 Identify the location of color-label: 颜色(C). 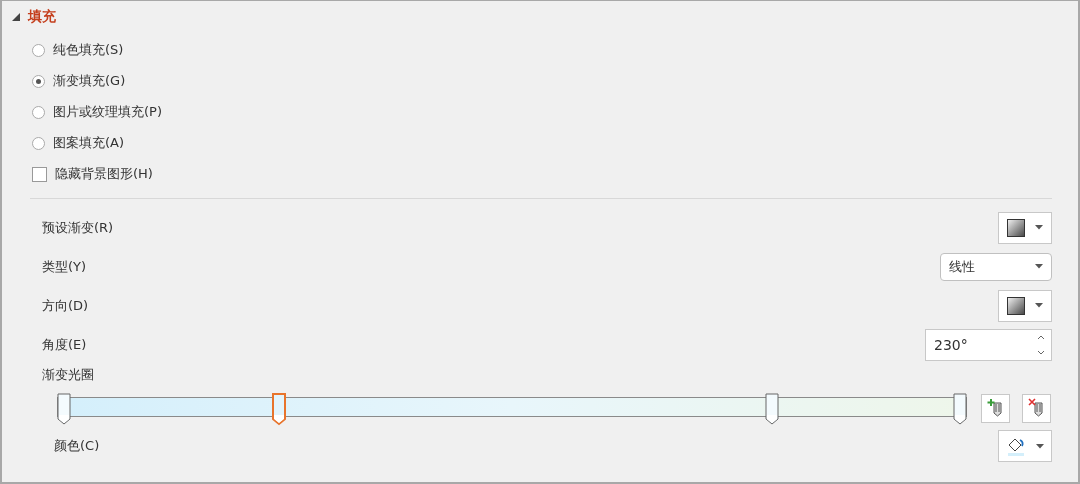
(77, 446).